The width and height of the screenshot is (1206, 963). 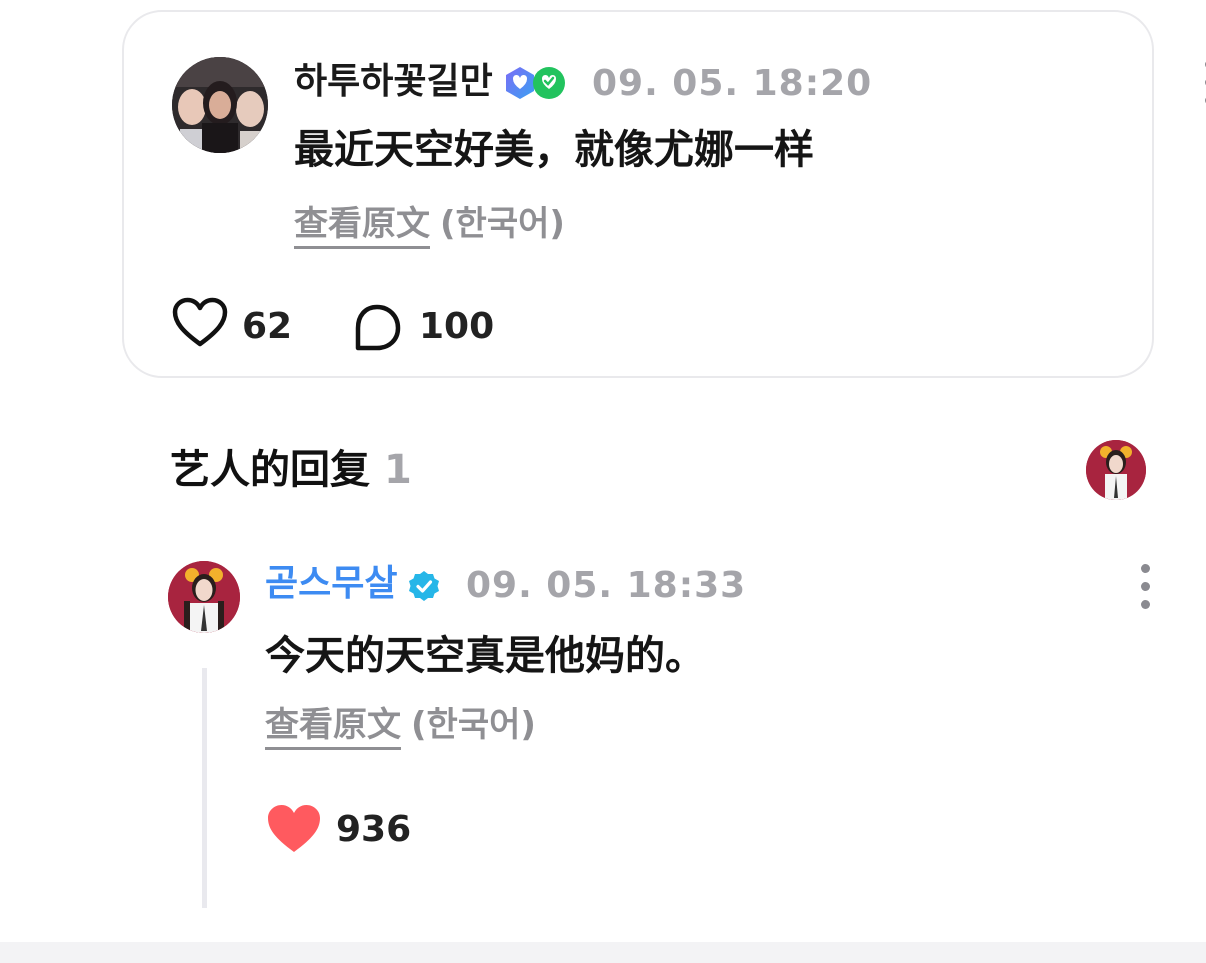 What do you see at coordinates (732, 83) in the screenshot?
I see `post-timestamp: 09. 05. 18:20` at bounding box center [732, 83].